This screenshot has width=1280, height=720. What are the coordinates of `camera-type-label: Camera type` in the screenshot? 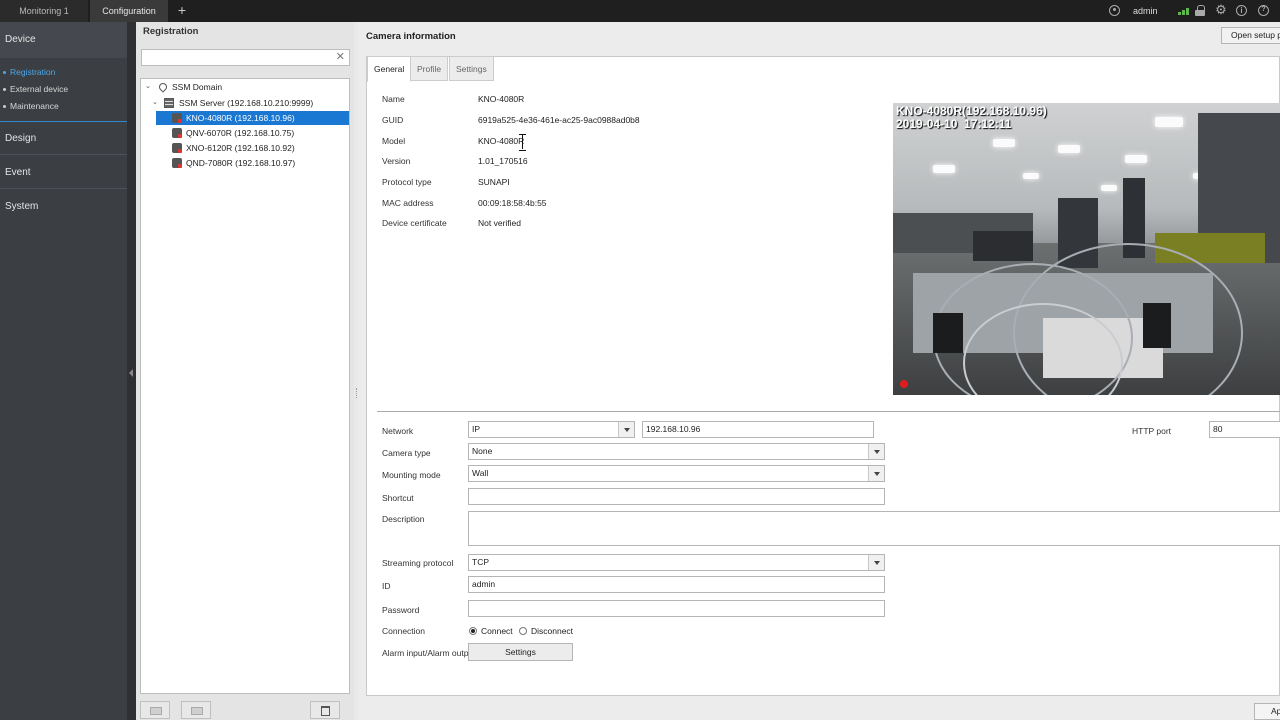 It's located at (406, 453).